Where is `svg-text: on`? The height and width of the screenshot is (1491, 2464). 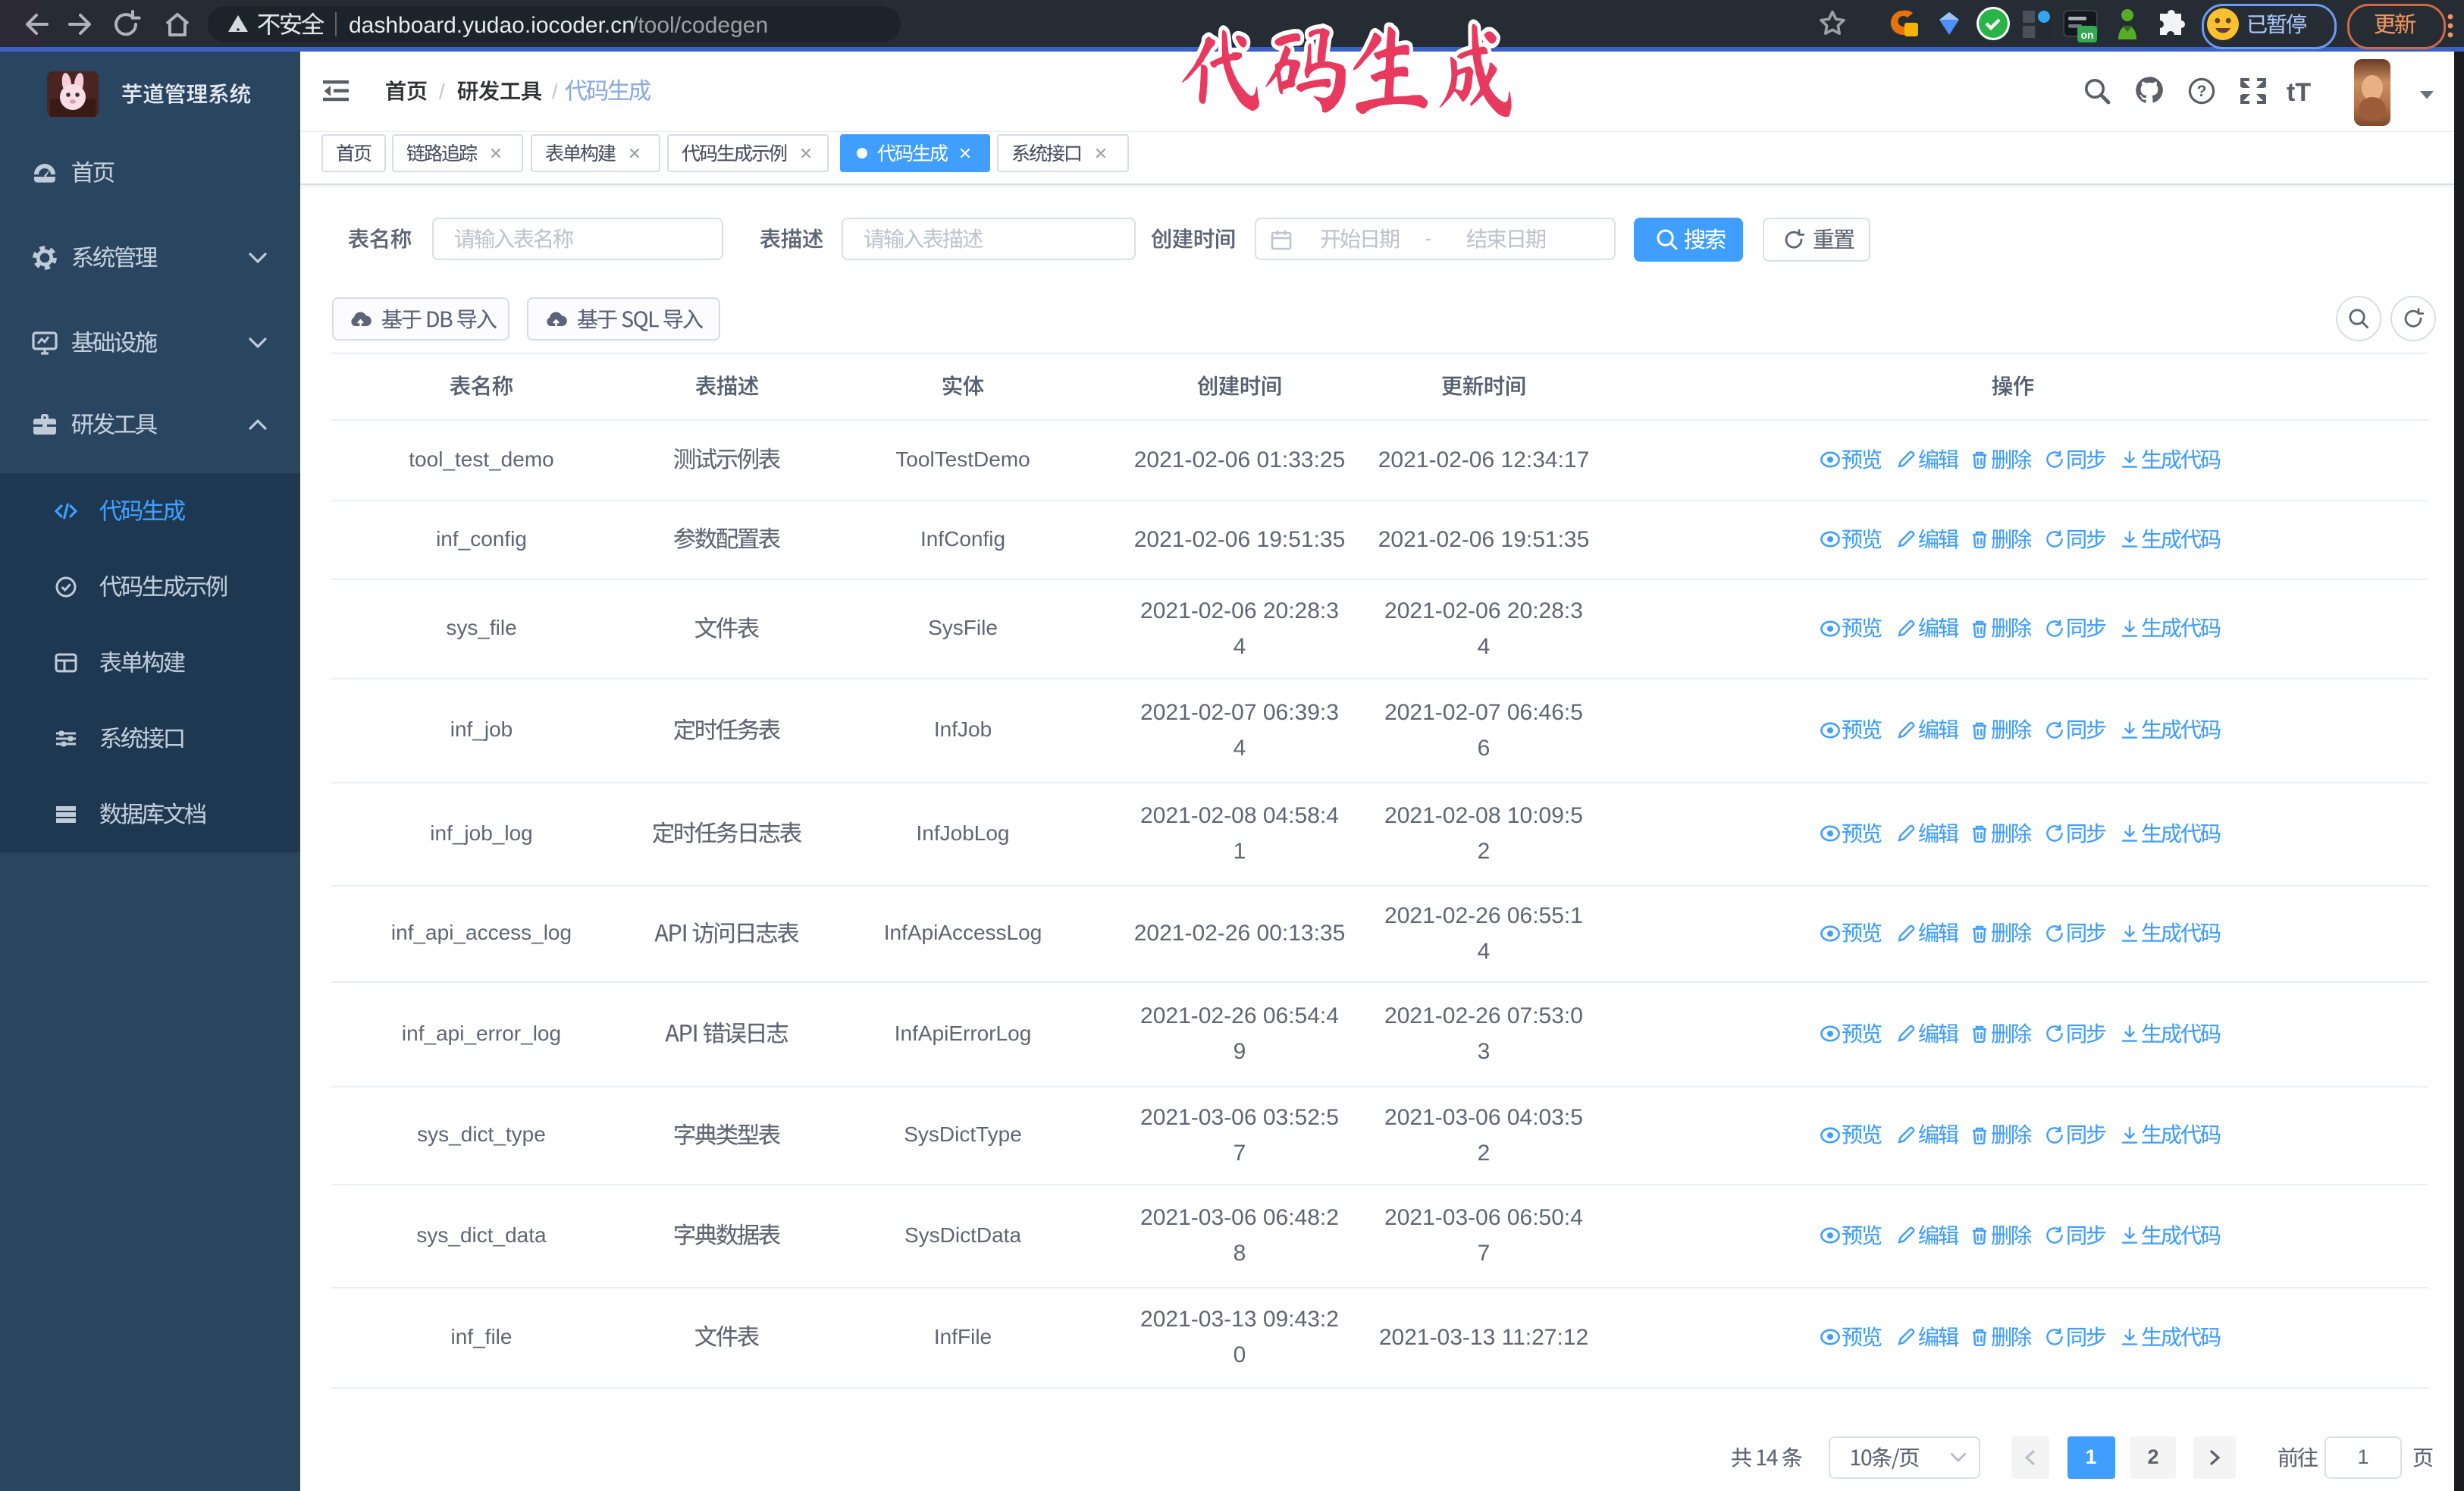
svg-text: on is located at coordinates (2086, 35).